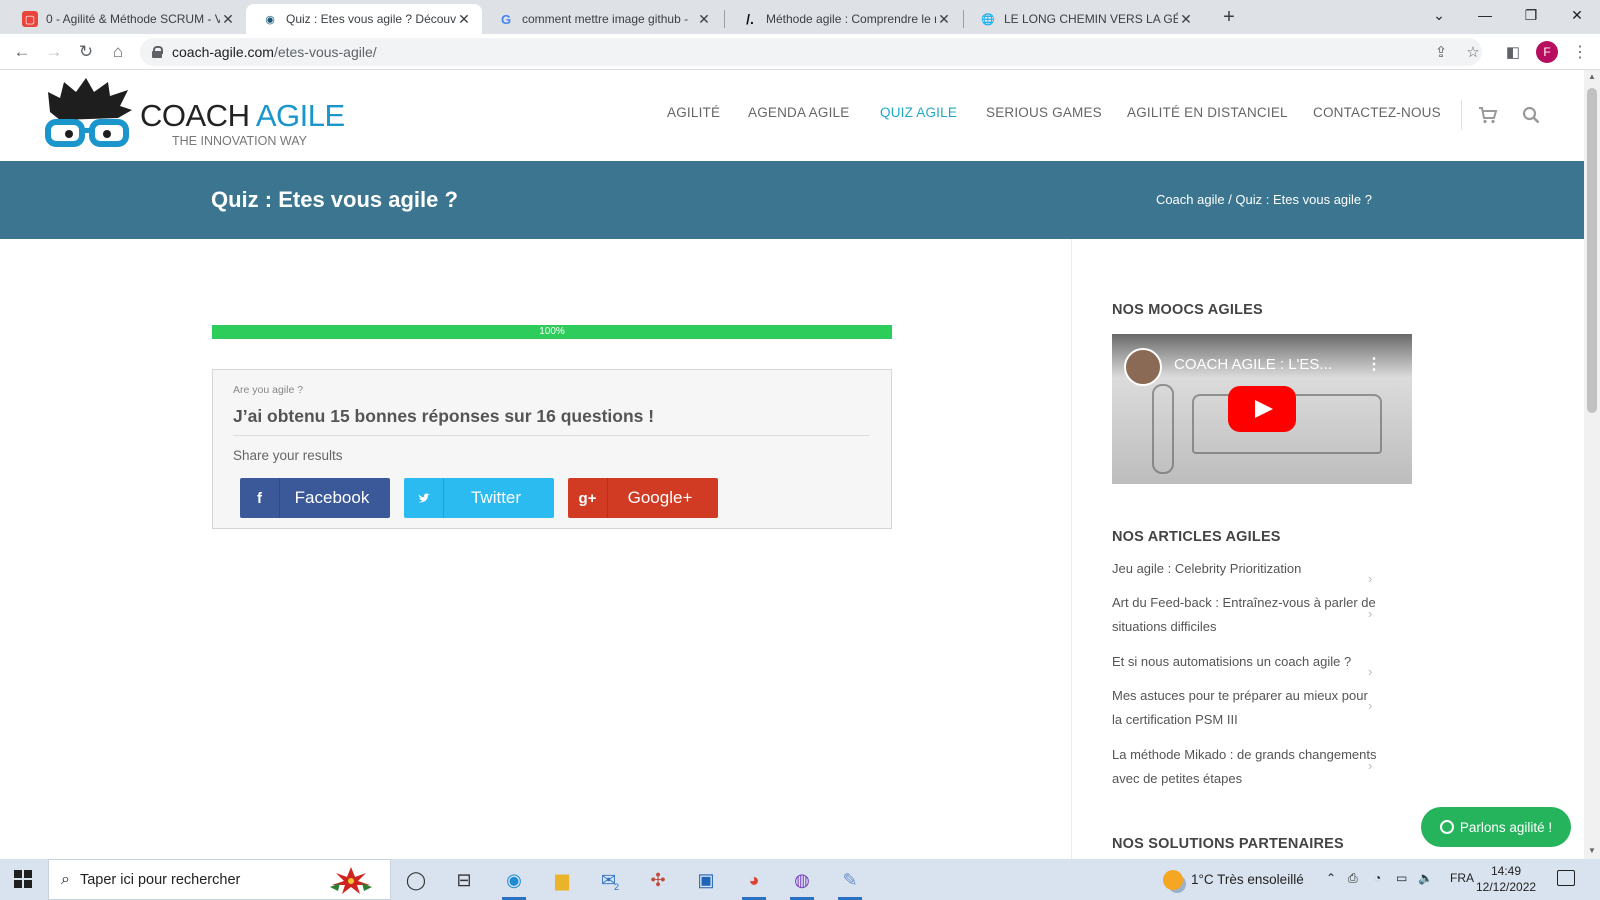  Describe the element at coordinates (617, 887) in the screenshot. I see `mail-badge: 2` at that location.